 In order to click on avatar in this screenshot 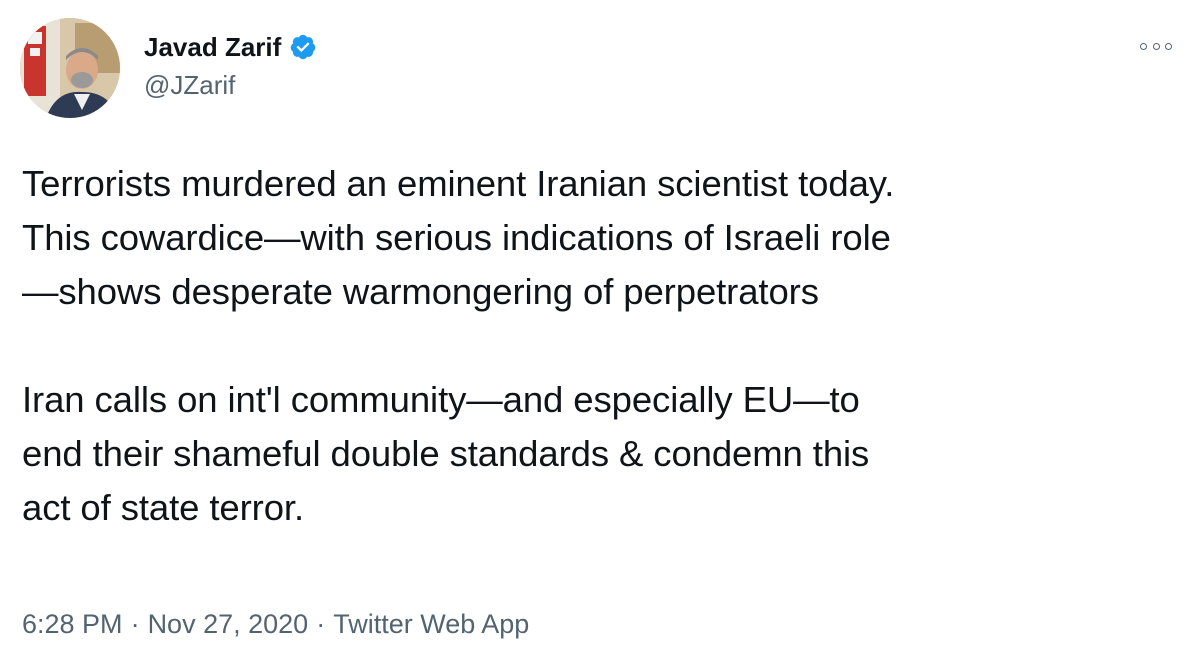, I will do `click(70, 68)`.